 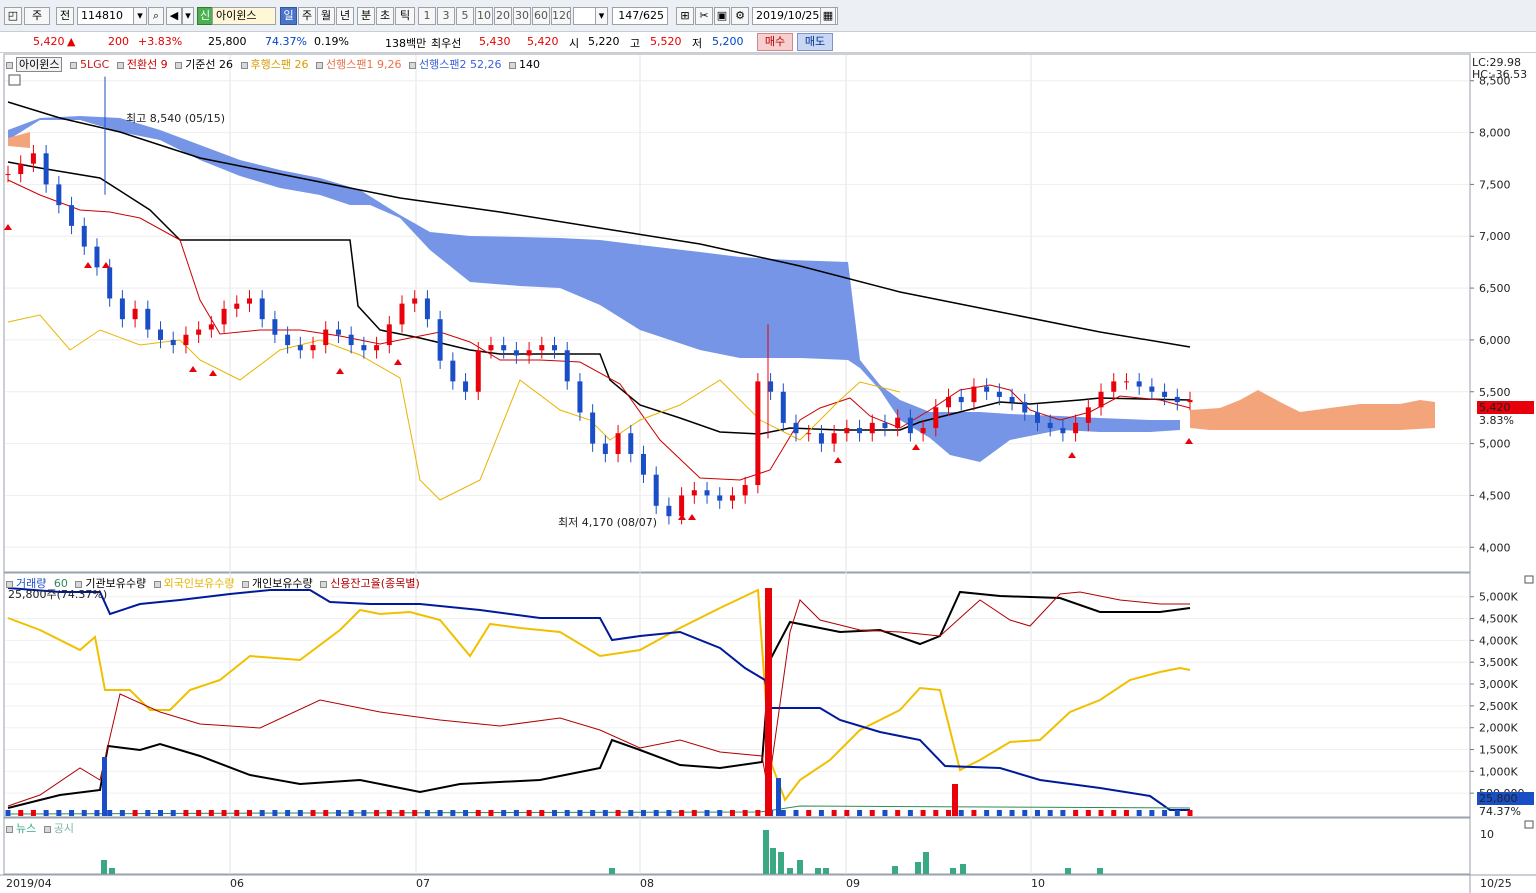 I want to click on x-label-start: 2019/04, so click(x=29, y=883).